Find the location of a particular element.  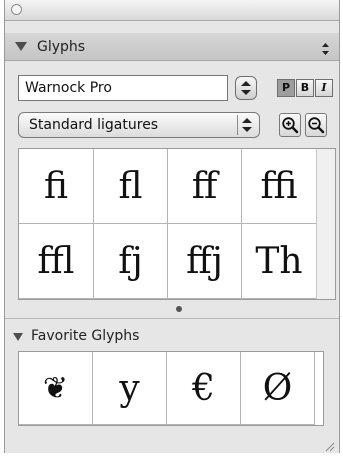

zoom-in-button is located at coordinates (290, 125).